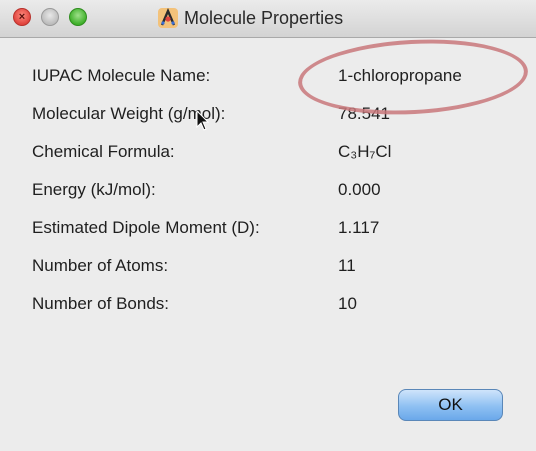 The image size is (536, 451). What do you see at coordinates (264, 18) in the screenshot?
I see `window-title: Molecule Properties` at bounding box center [264, 18].